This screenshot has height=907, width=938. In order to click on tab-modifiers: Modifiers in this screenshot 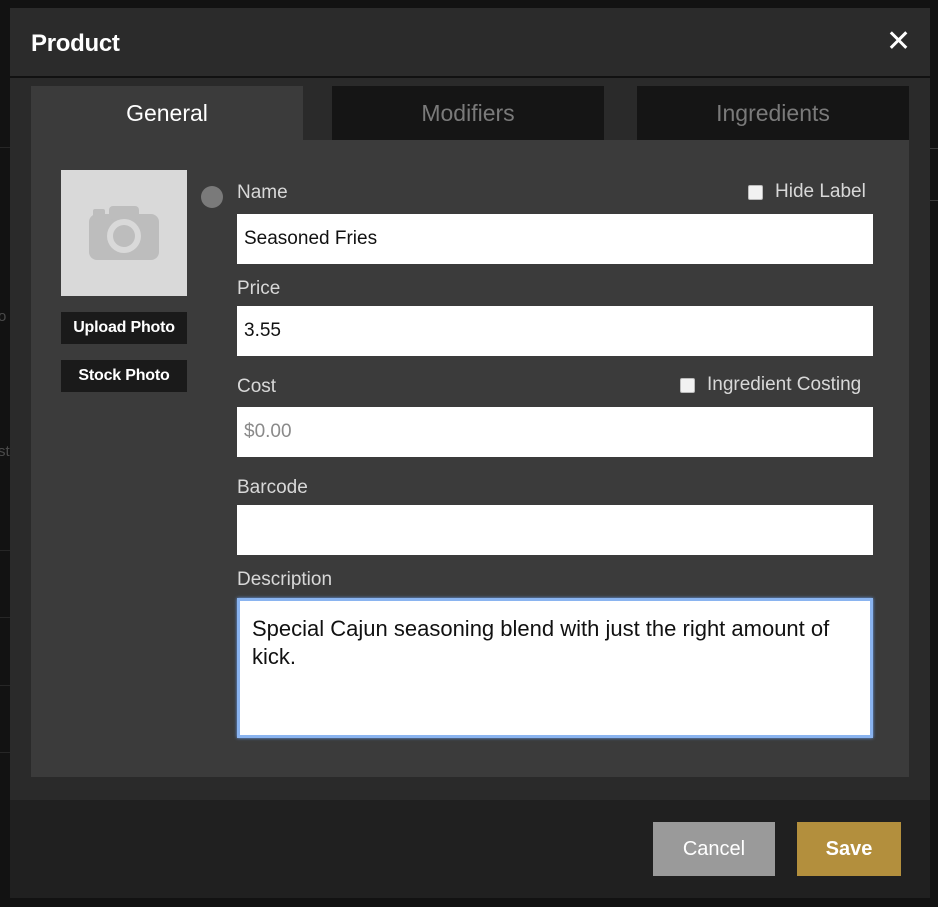, I will do `click(468, 113)`.